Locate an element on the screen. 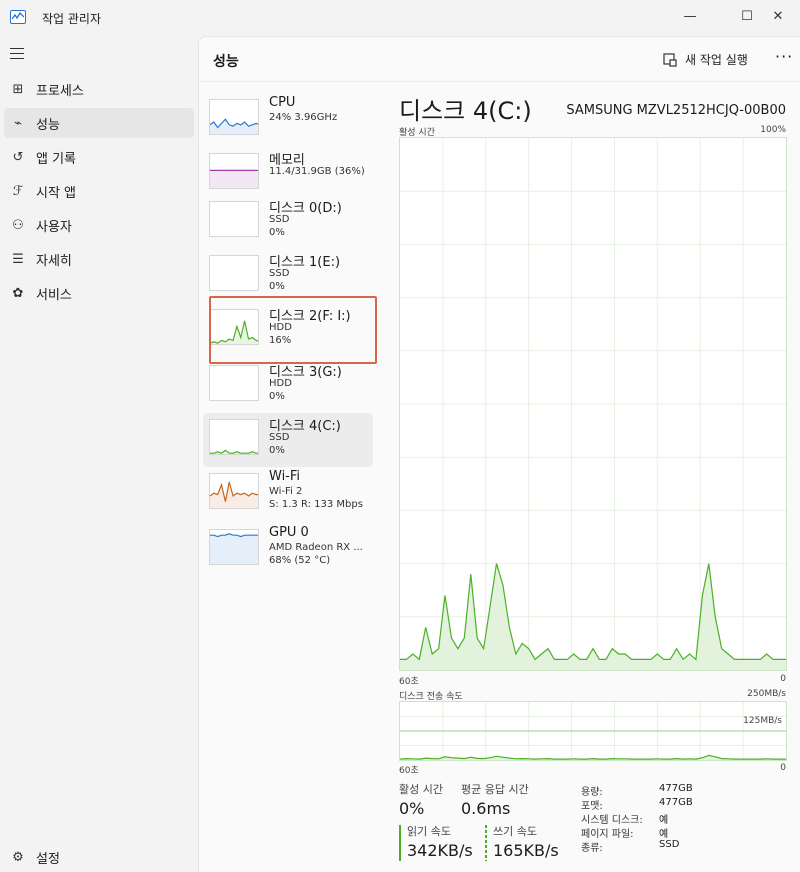 This screenshot has height=872, width=800. sidebar-item-processes: ⊞ 프로세스 is located at coordinates (99, 89).